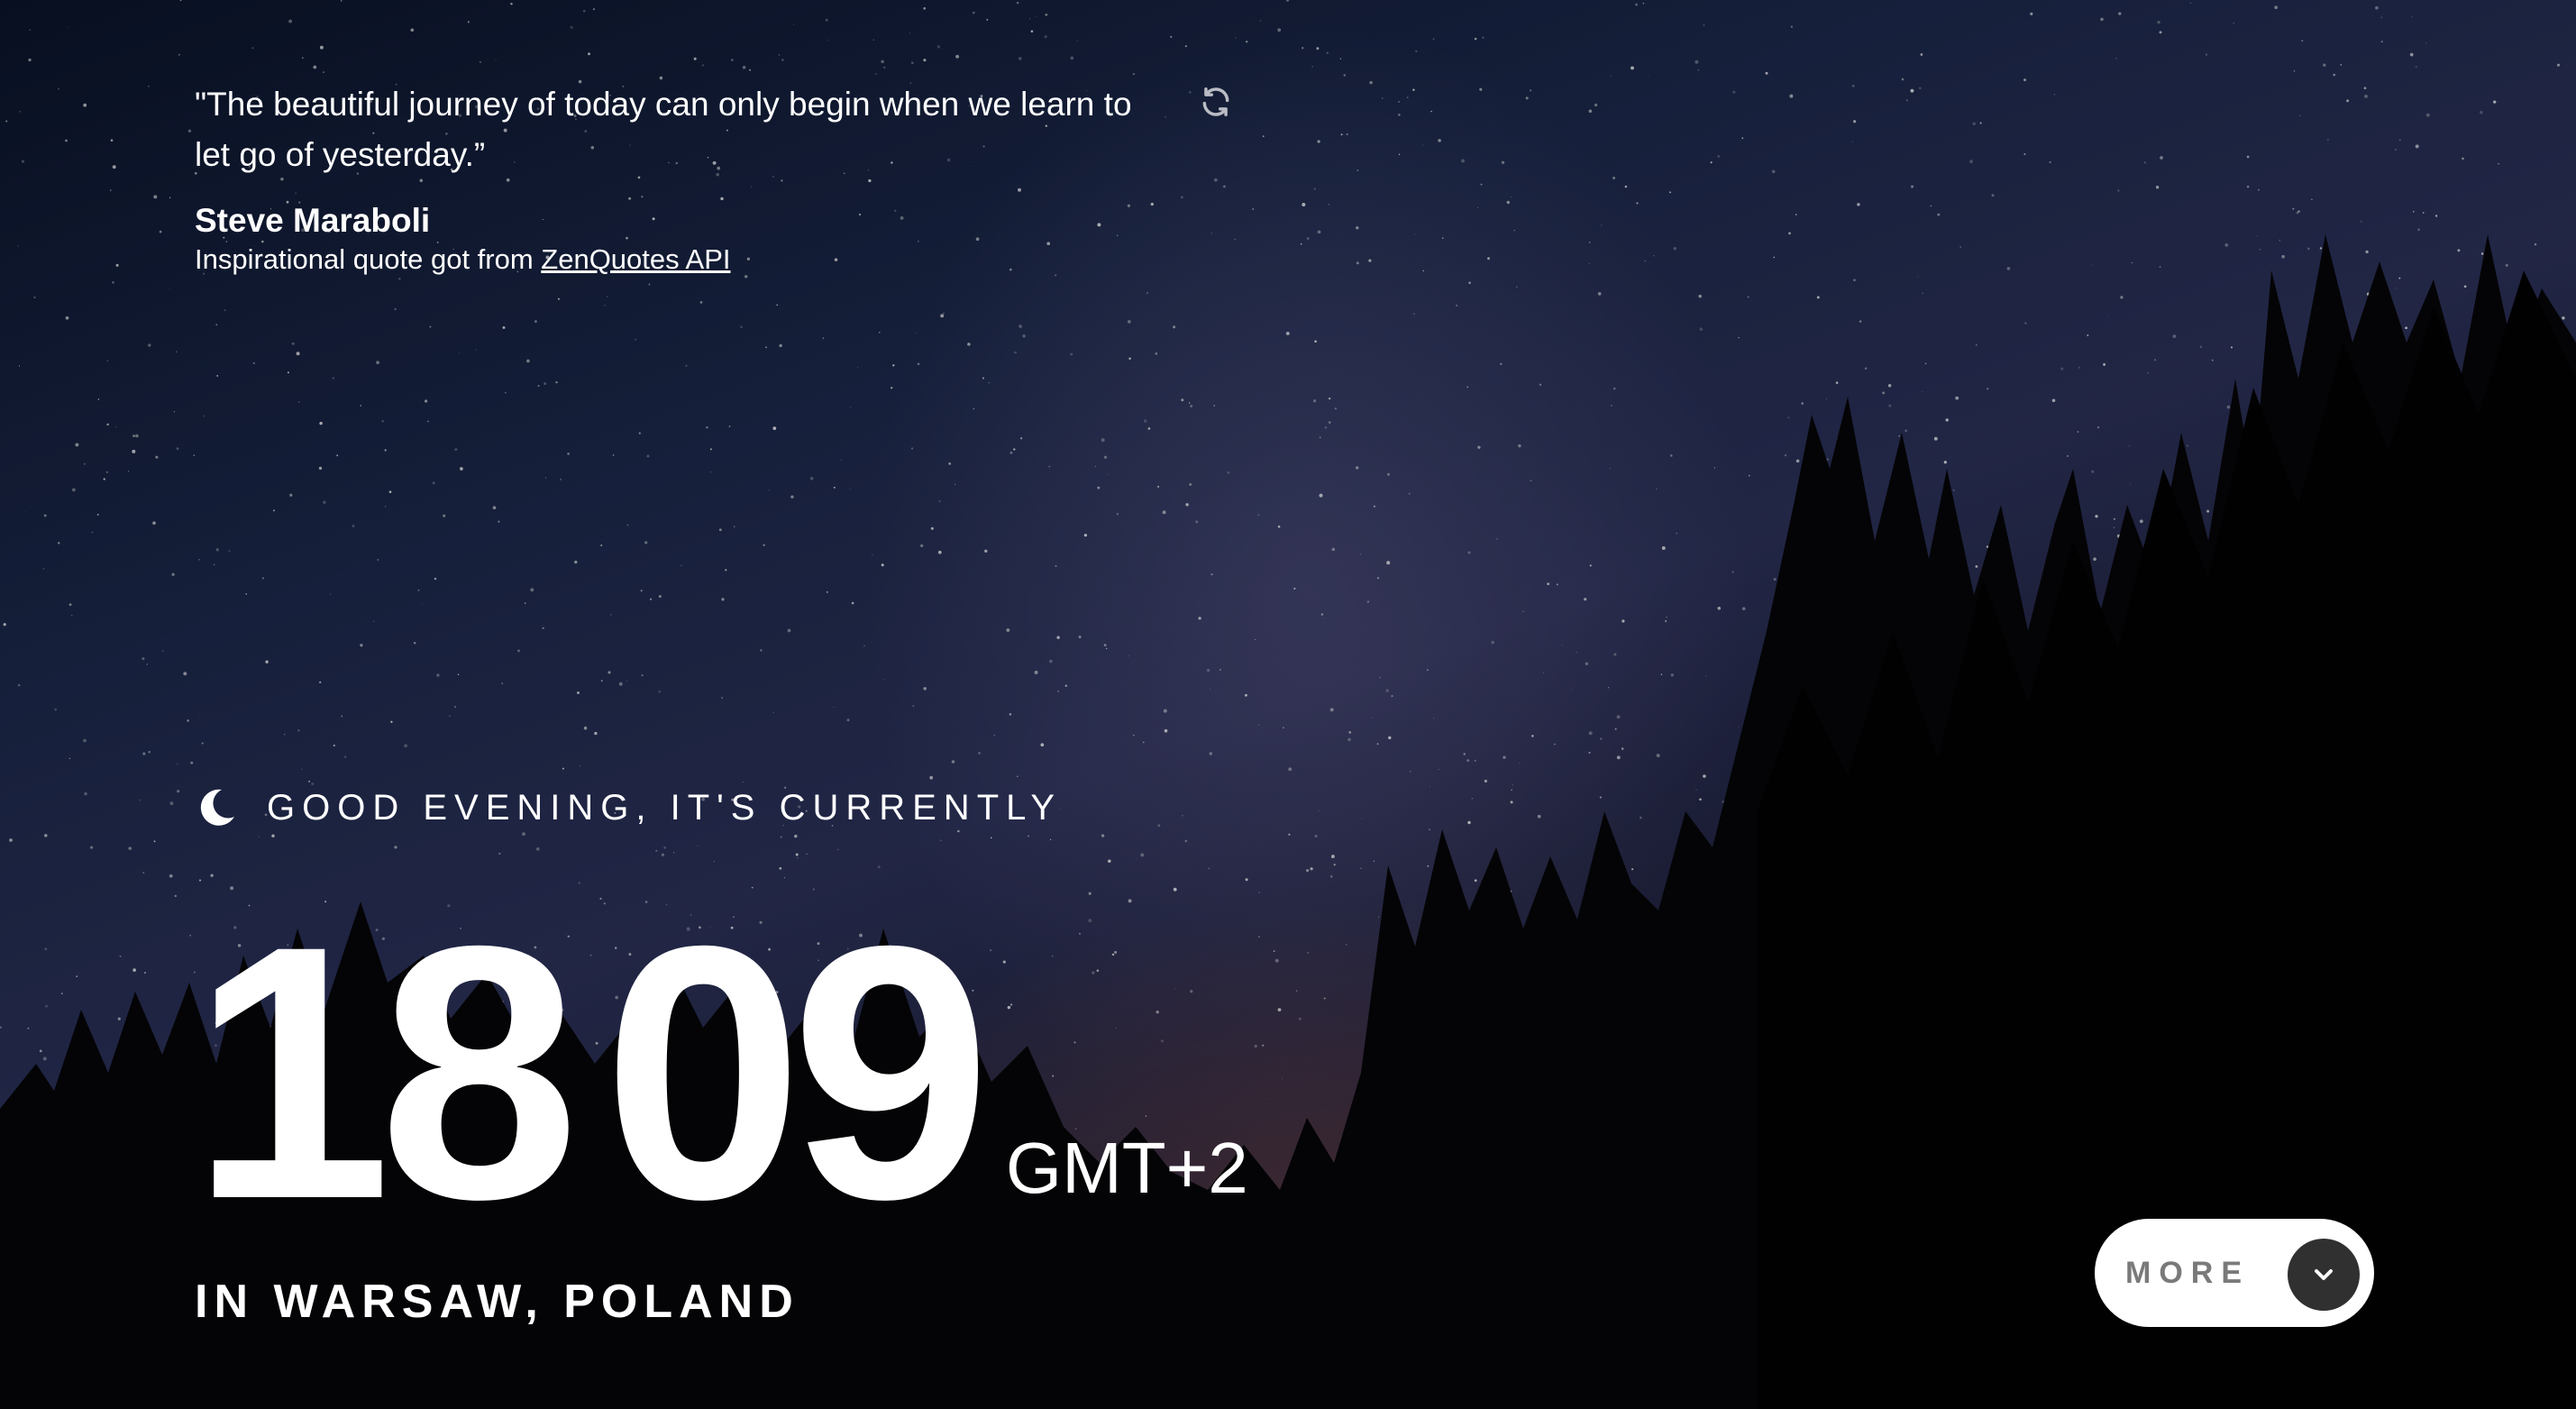  What do you see at coordinates (313, 220) in the screenshot?
I see `quote-author: Steve Maraboli` at bounding box center [313, 220].